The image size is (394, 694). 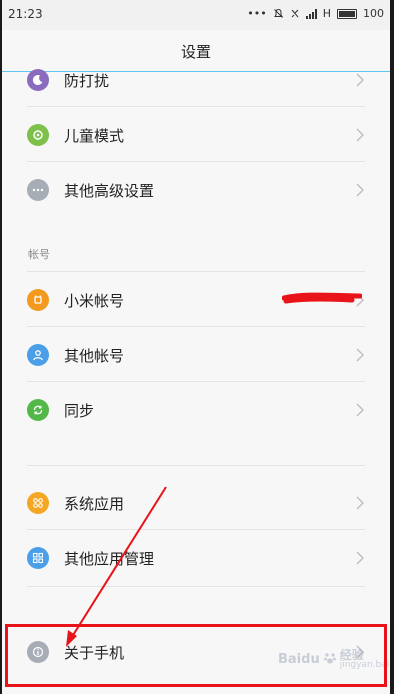 I want to click on redaction-scribble, so click(x=322, y=298).